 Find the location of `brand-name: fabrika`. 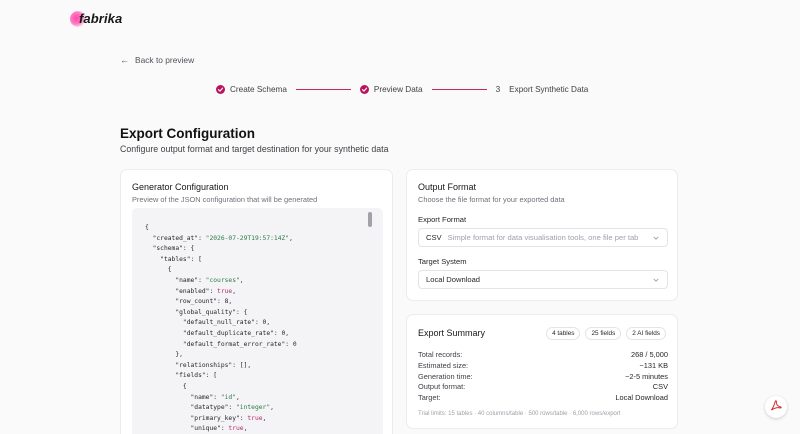

brand-name: fabrika is located at coordinates (101, 18).